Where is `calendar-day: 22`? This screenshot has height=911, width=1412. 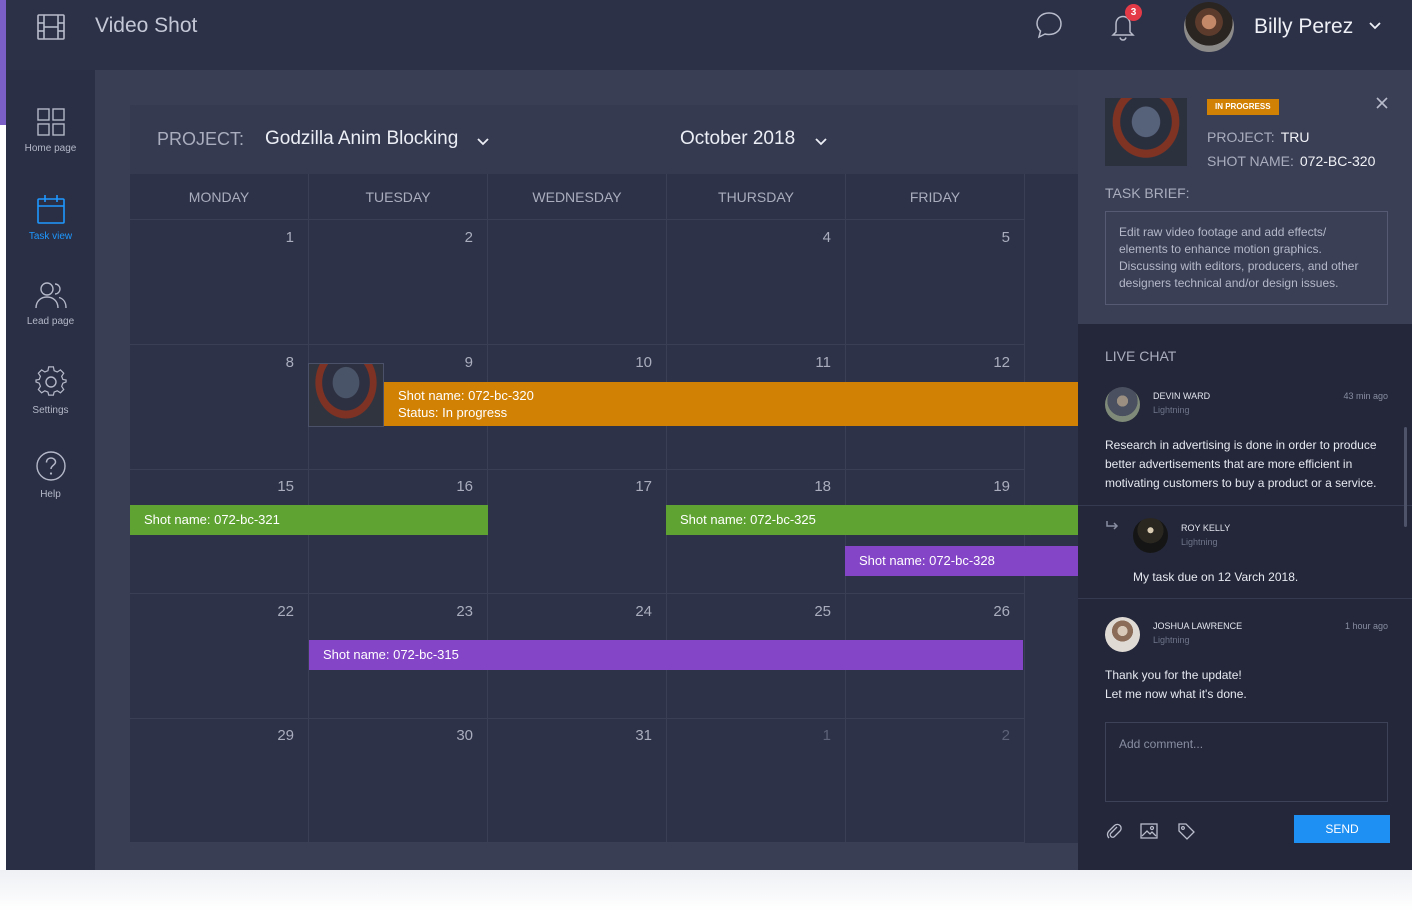
calendar-day: 22 is located at coordinates (219, 656).